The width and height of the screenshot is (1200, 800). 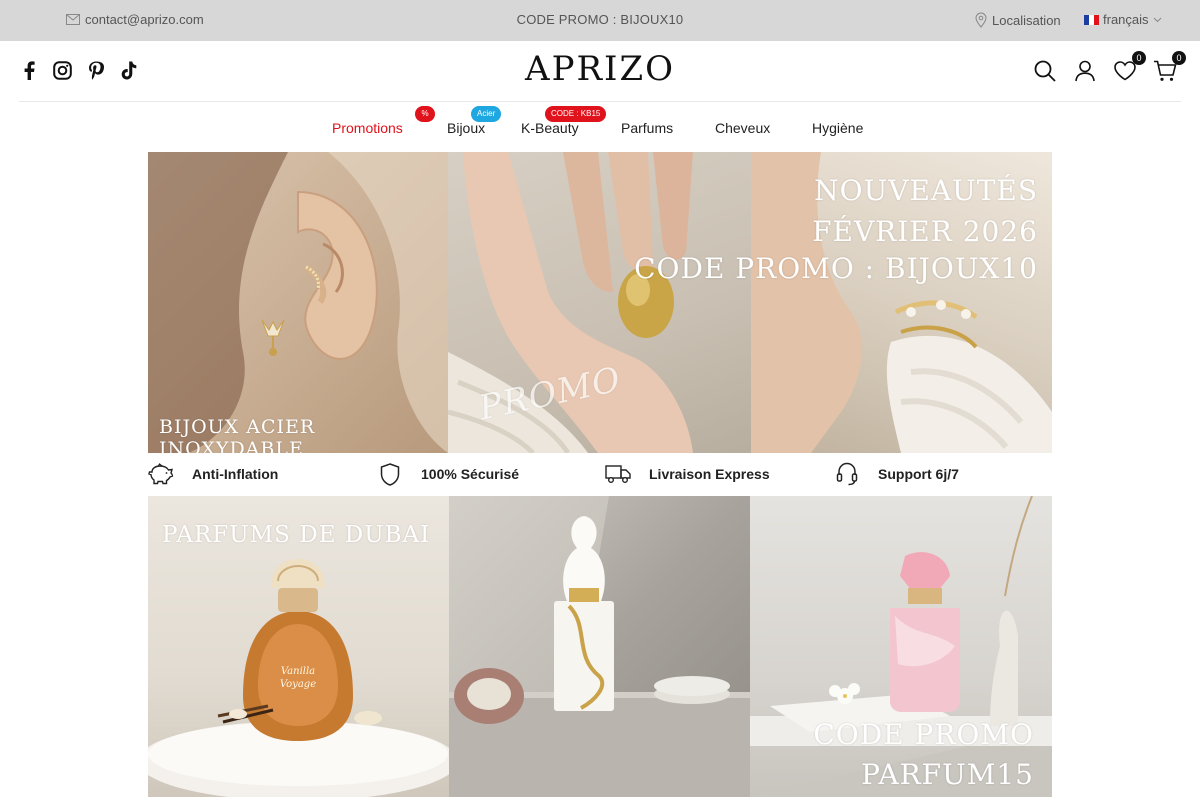 I want to click on bottle-label-vanilla-voyage: Vanilla Voyage, so click(x=298, y=678).